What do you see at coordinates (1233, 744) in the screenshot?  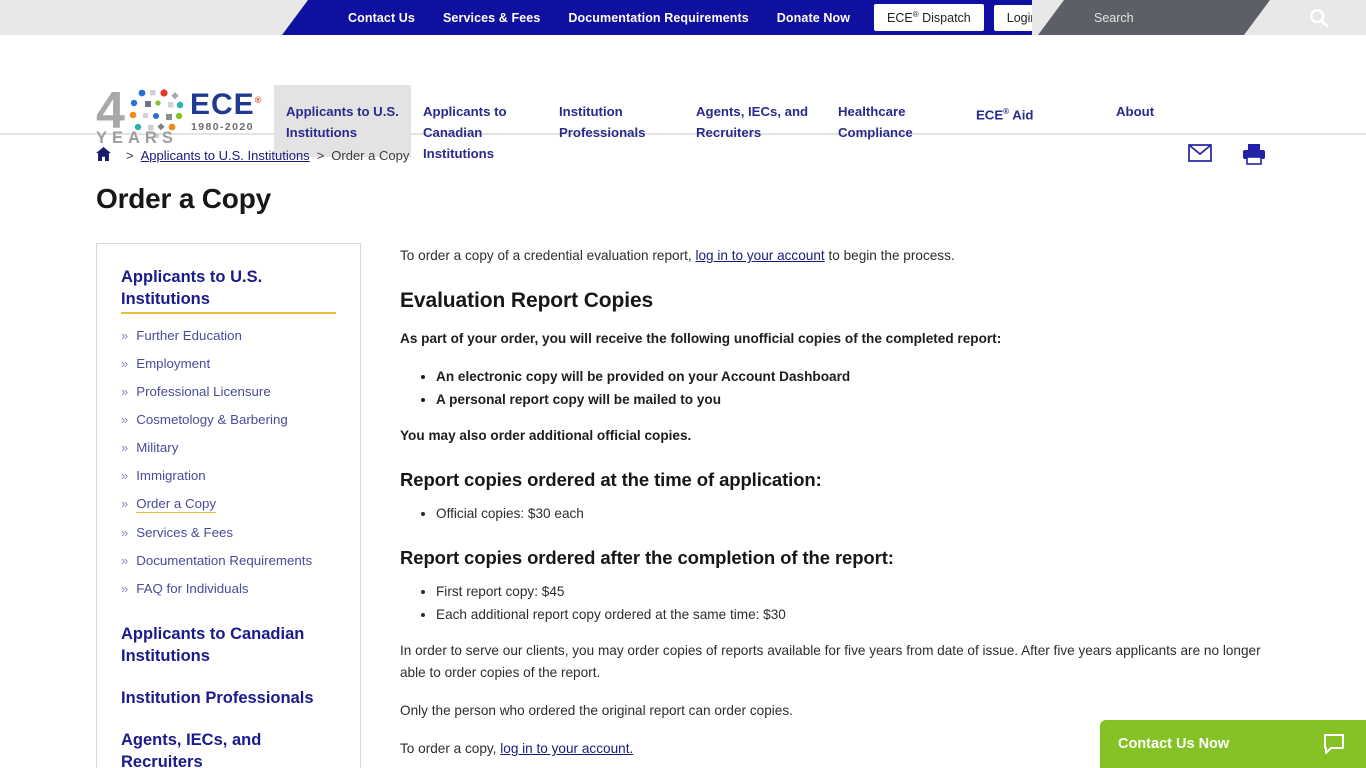 I see `contact-us-now-chat-widget: Contact Us Now` at bounding box center [1233, 744].